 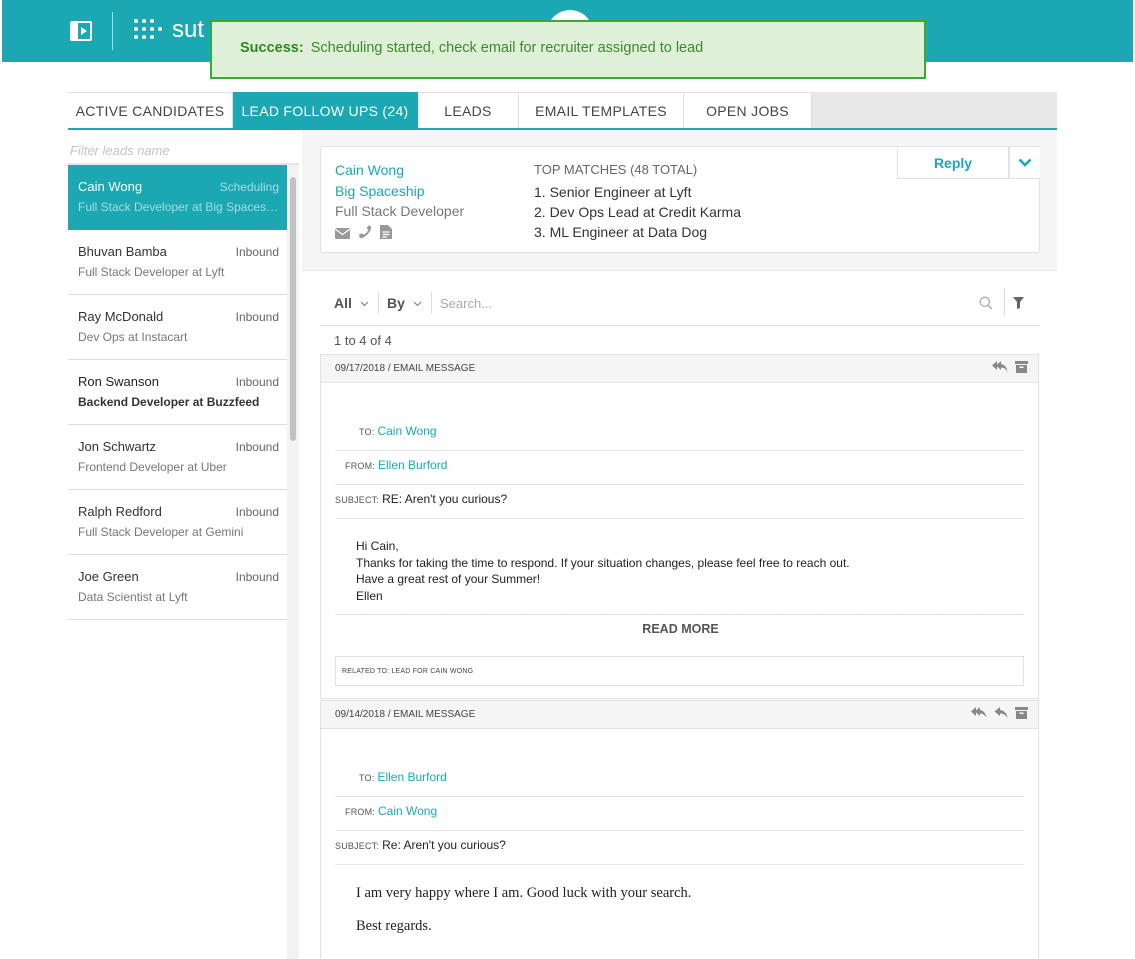 What do you see at coordinates (445, 499) in the screenshot?
I see `subject-text: RE: Aren't you curious?` at bounding box center [445, 499].